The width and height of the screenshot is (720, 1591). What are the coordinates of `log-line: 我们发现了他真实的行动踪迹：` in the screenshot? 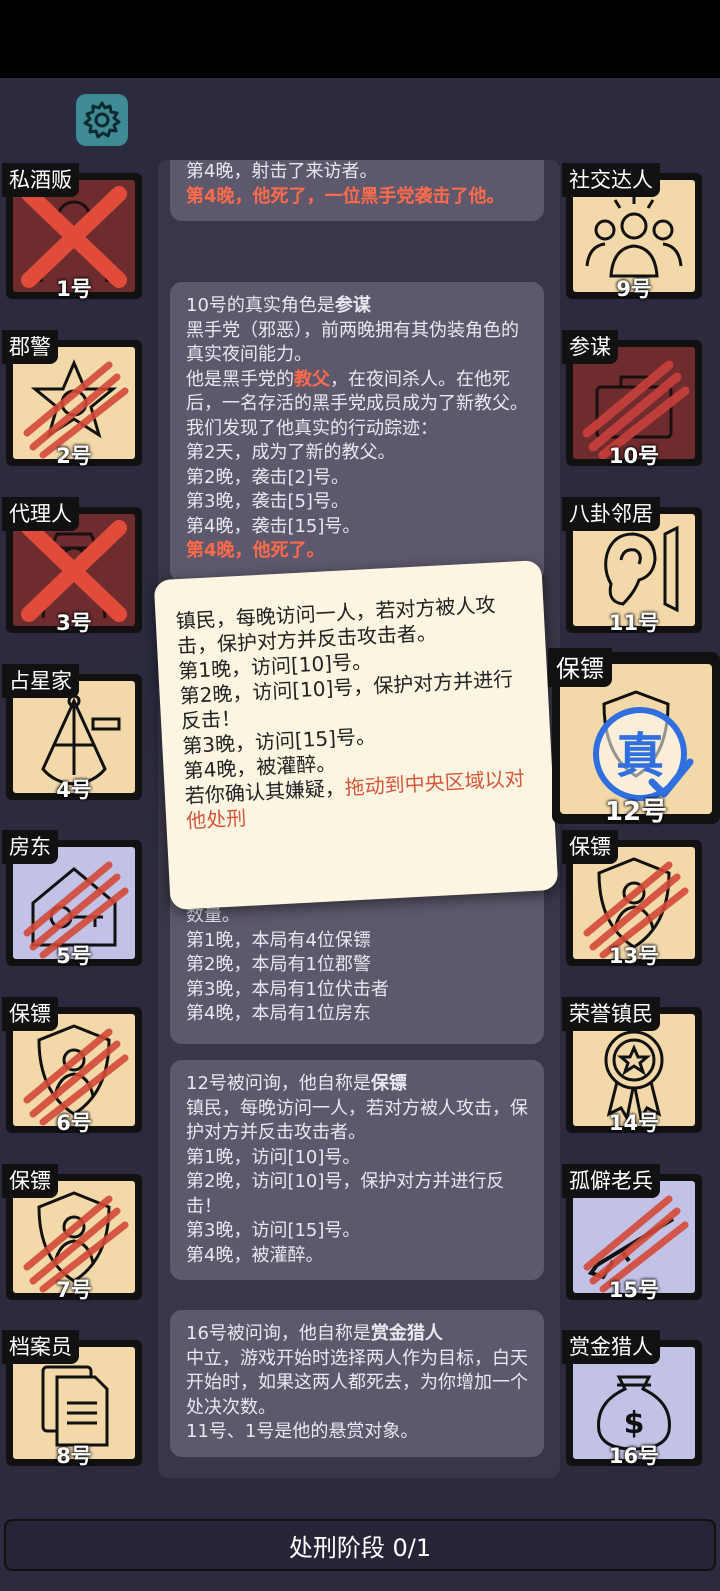 It's located at (312, 428).